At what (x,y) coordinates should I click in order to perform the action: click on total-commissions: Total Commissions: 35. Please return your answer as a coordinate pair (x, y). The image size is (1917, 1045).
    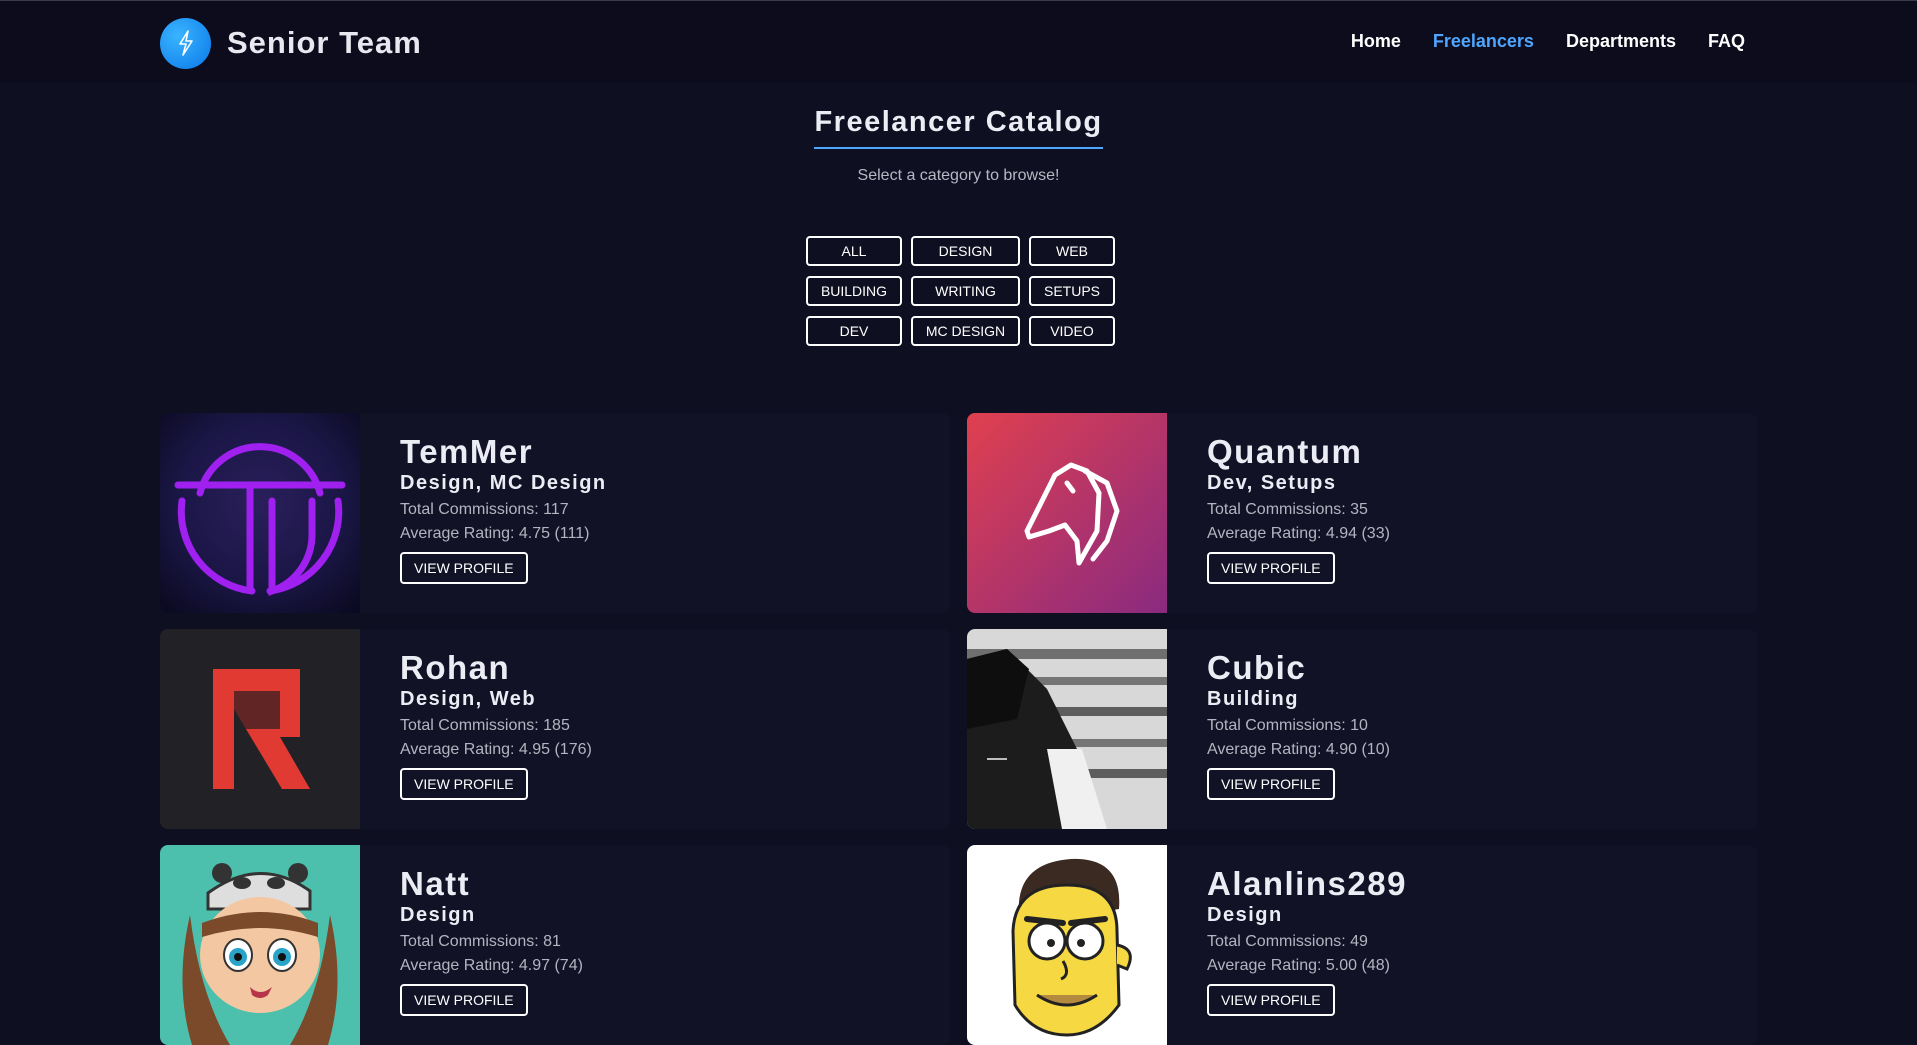
    Looking at the image, I should click on (1287, 509).